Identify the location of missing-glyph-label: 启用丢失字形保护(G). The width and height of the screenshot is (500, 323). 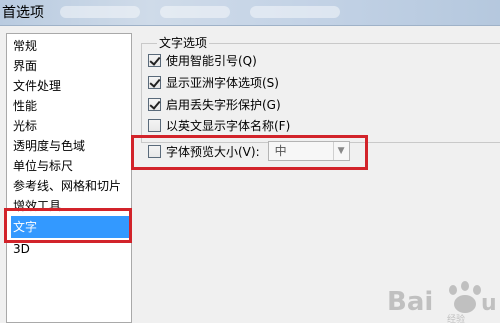
(223, 104).